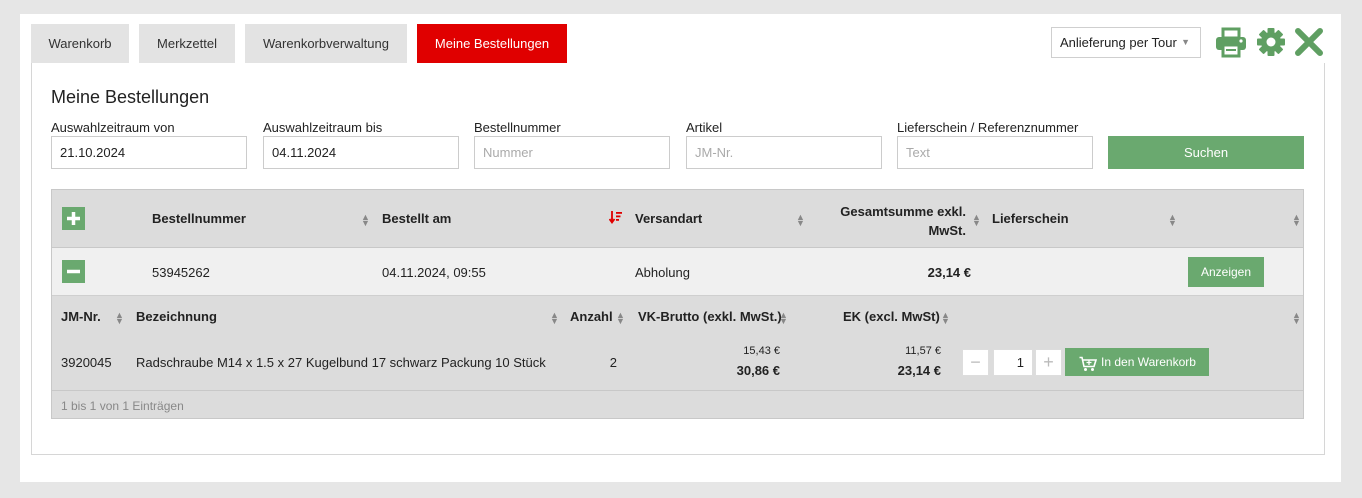 This screenshot has width=1362, height=498. What do you see at coordinates (149, 152) in the screenshot?
I see `from-date-input` at bounding box center [149, 152].